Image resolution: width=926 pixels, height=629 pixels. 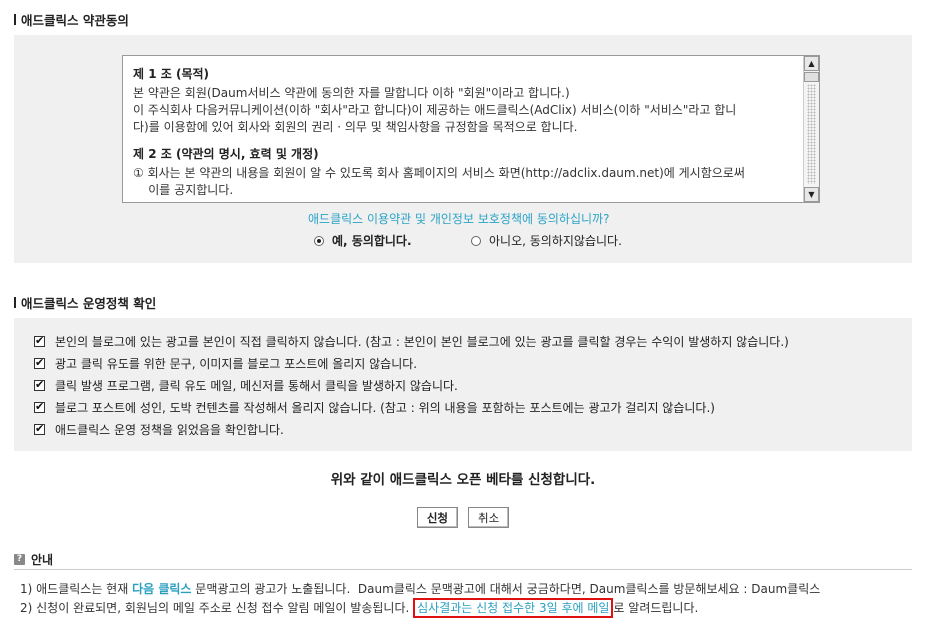 What do you see at coordinates (411, 363) in the screenshot?
I see `policy-item-2: 광고 클릭 유도를 위한 문구, 이미지를 블로그 포스트에 올리지 않습니다.` at bounding box center [411, 363].